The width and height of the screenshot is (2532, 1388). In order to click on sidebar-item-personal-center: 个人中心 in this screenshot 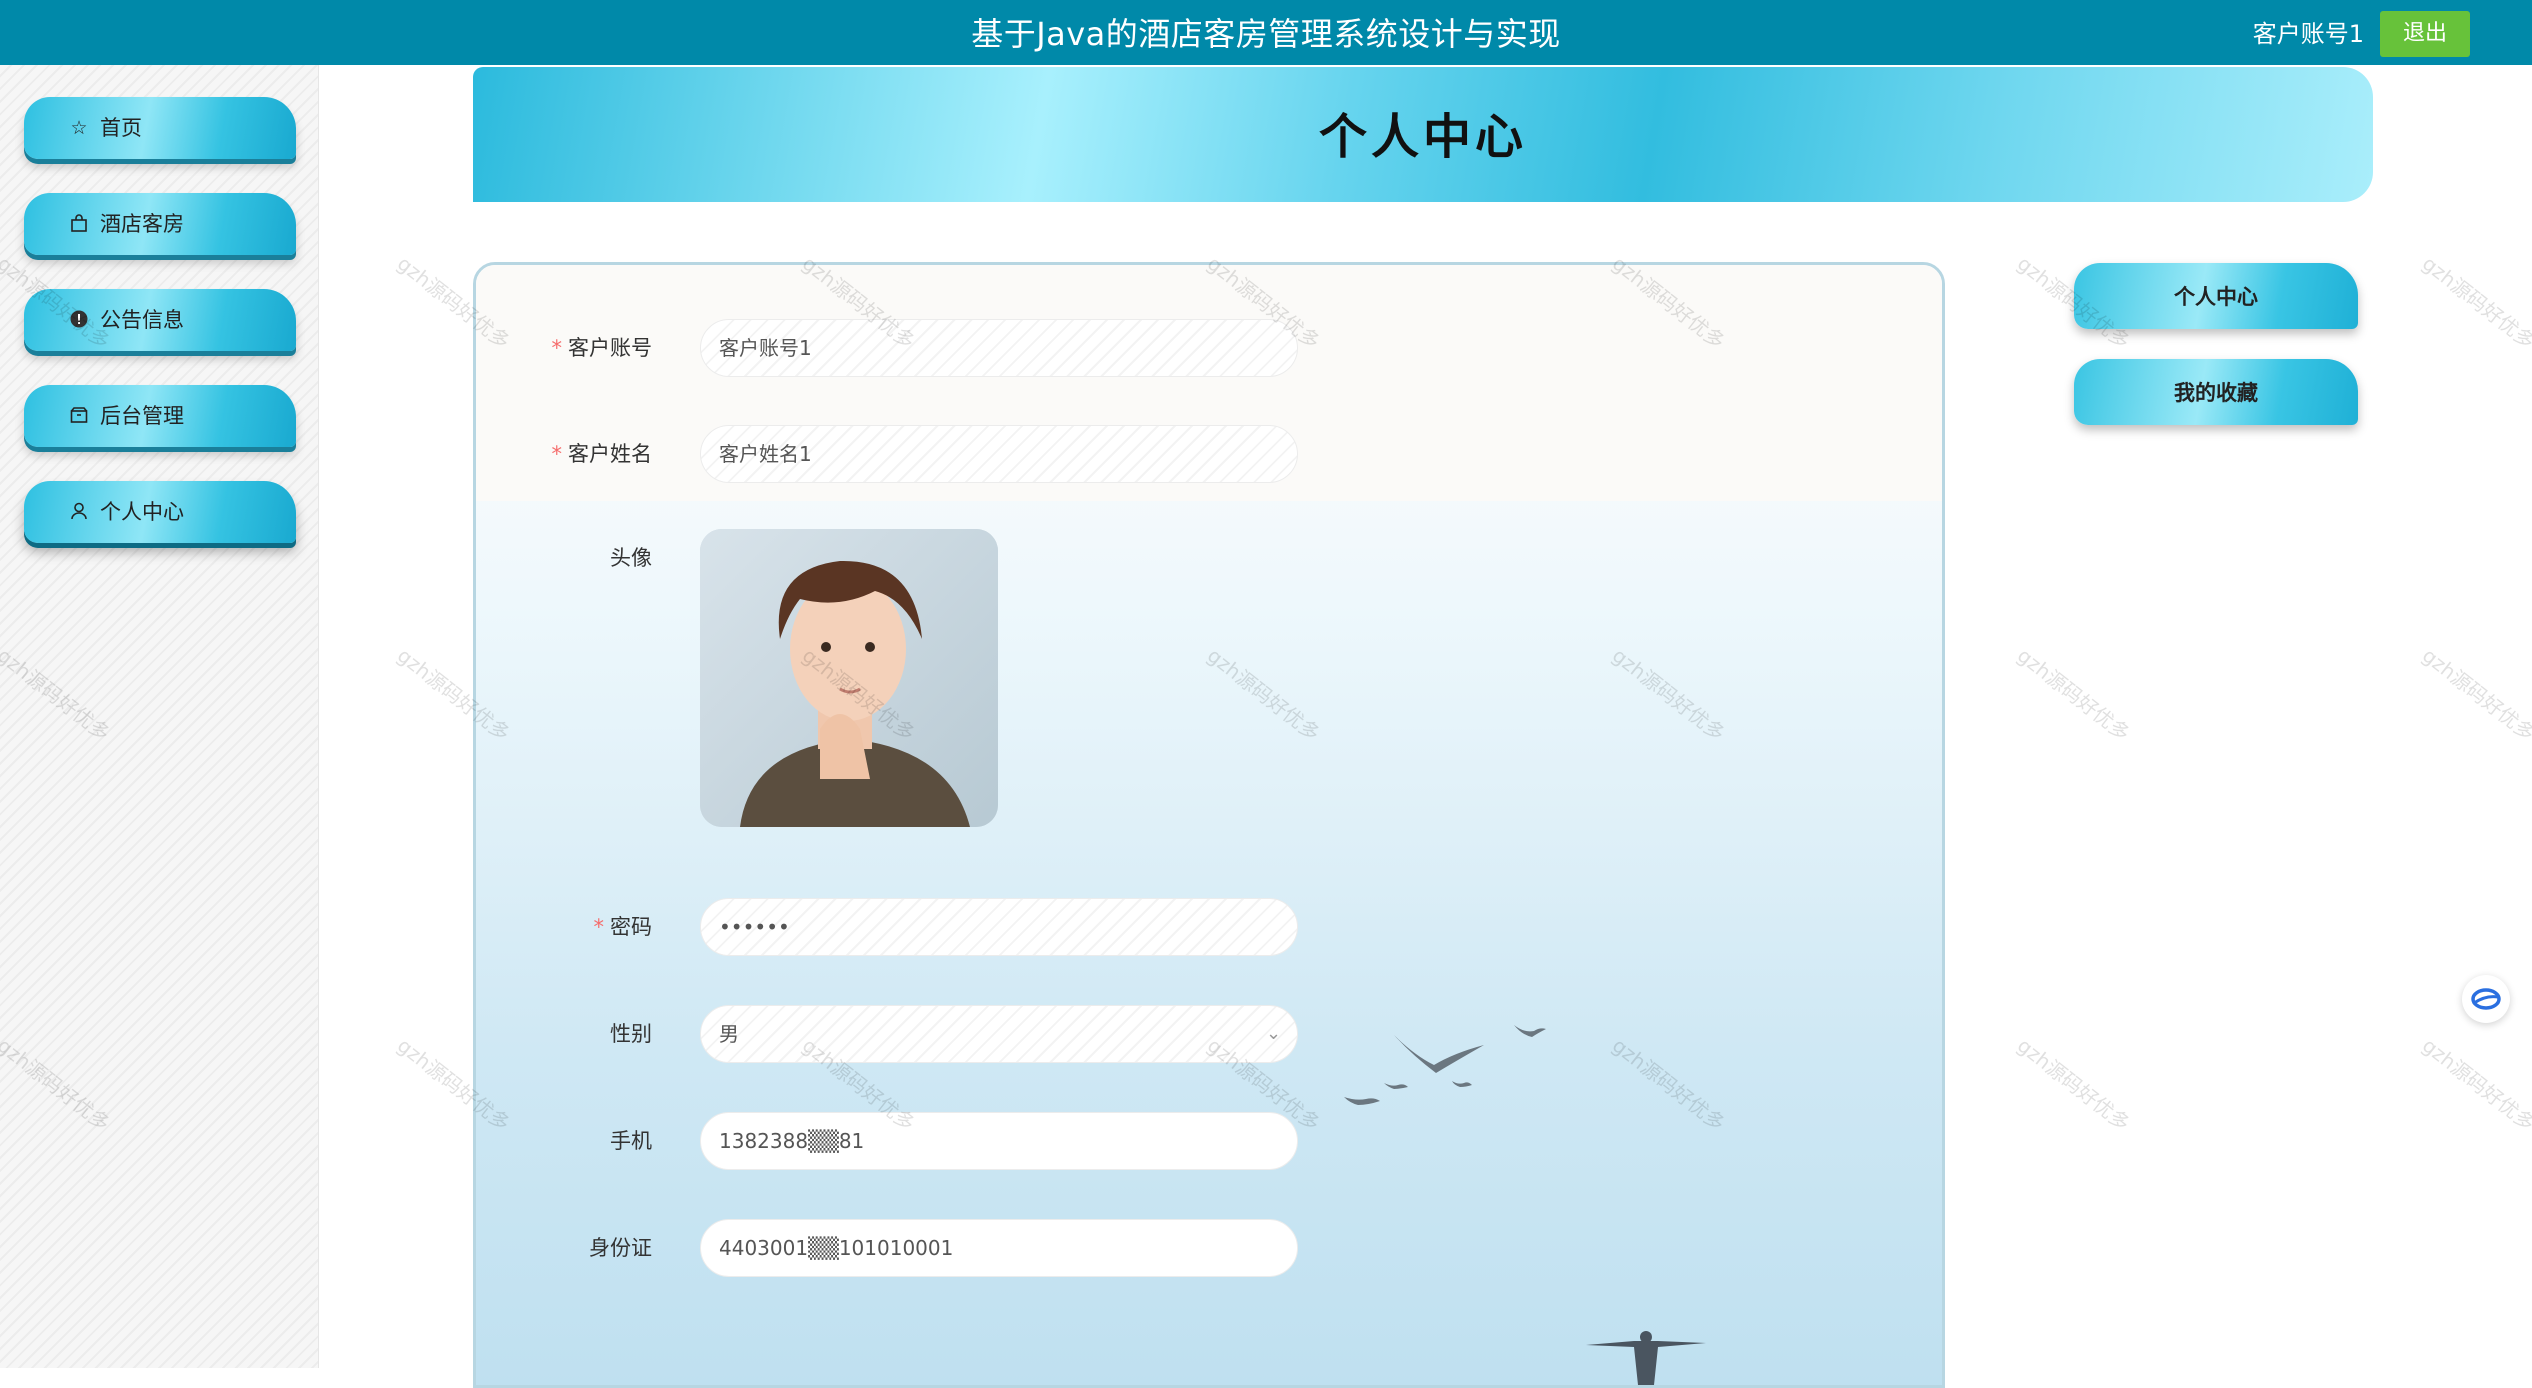, I will do `click(160, 512)`.